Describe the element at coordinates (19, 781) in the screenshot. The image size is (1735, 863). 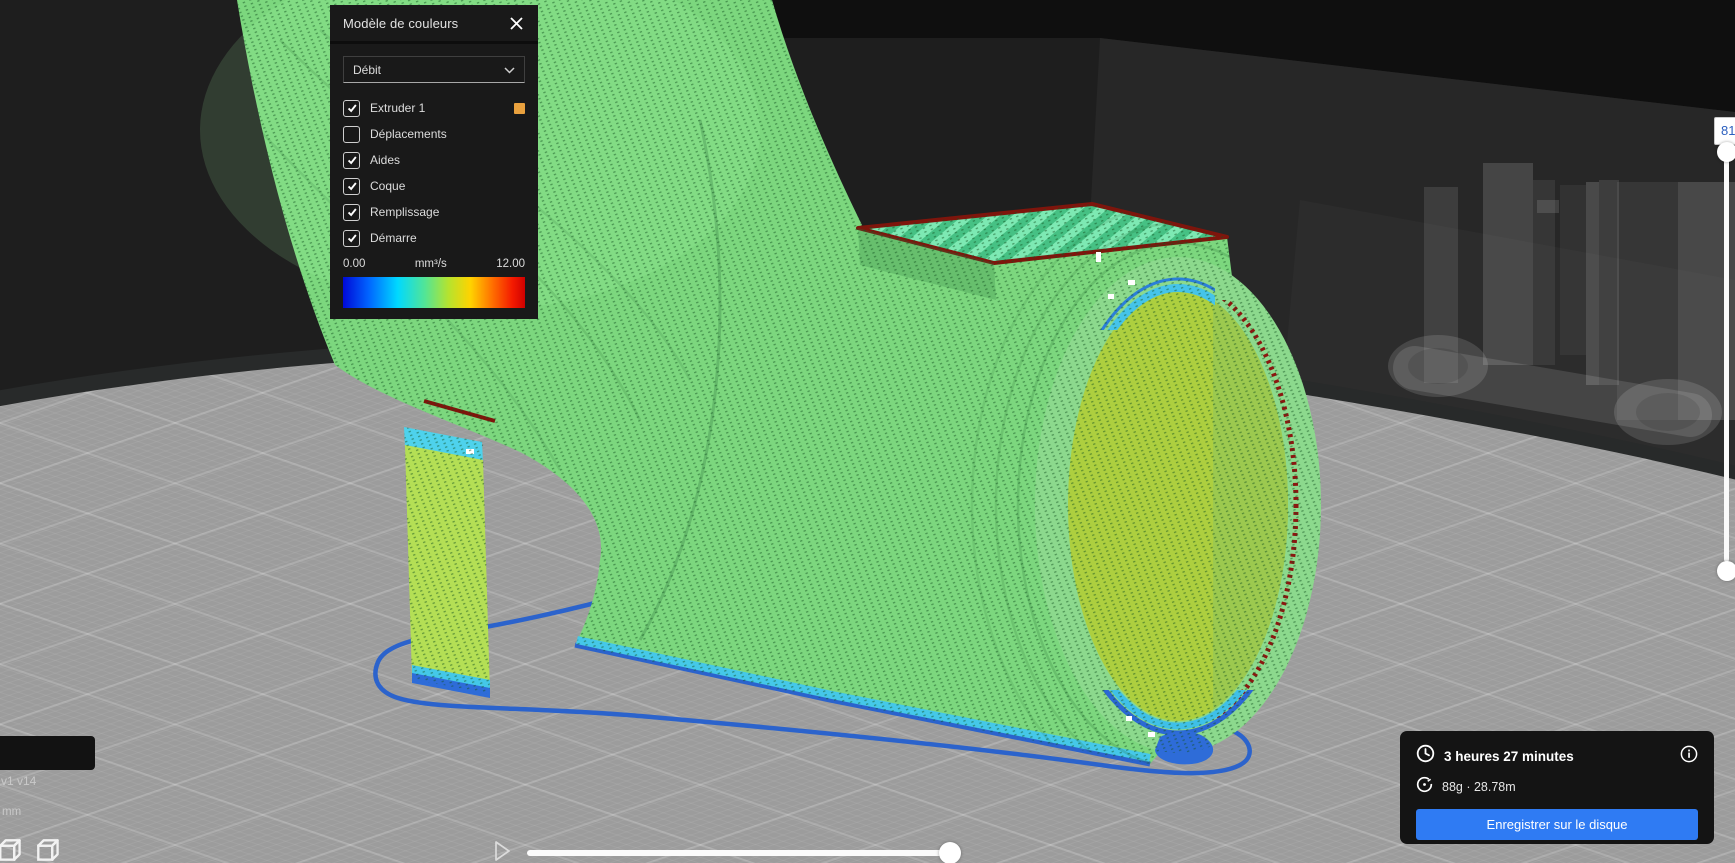
I see `model-name-text: v1 v14` at that location.